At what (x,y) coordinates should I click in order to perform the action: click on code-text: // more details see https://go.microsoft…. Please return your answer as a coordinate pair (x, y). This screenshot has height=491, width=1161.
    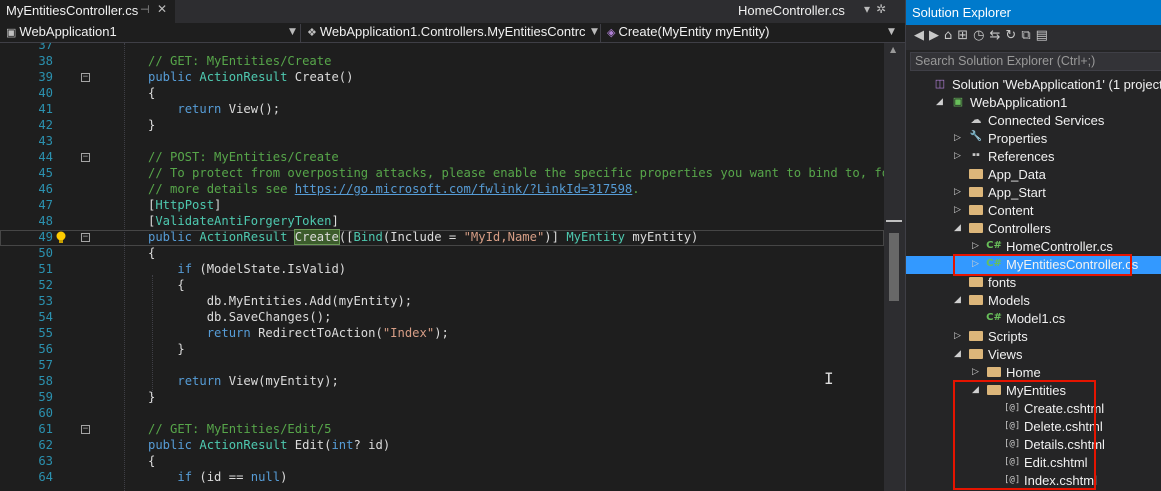
    Looking at the image, I should click on (394, 189).